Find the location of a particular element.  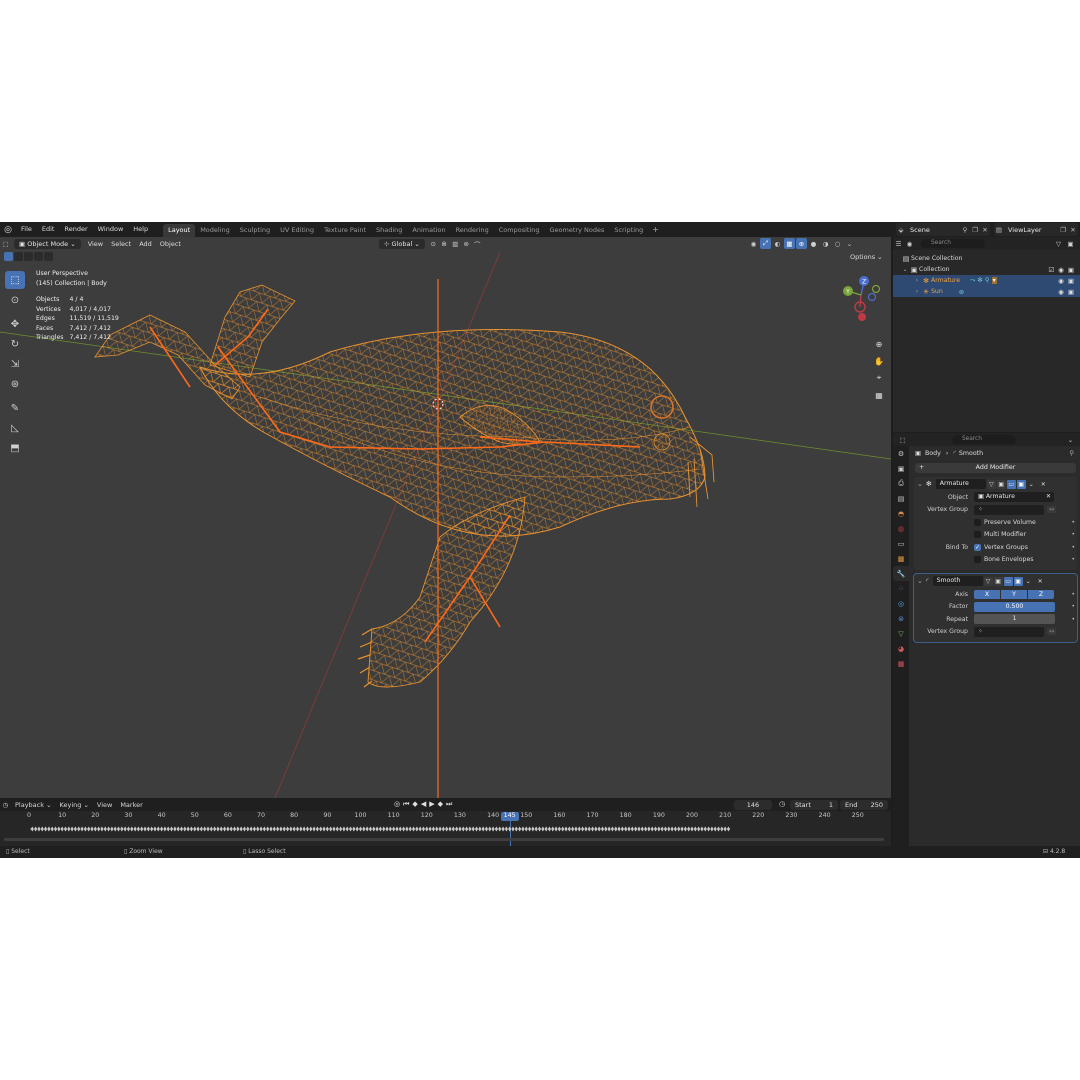

chevron-down-icon: ⌄ is located at coordinates (1028, 581).